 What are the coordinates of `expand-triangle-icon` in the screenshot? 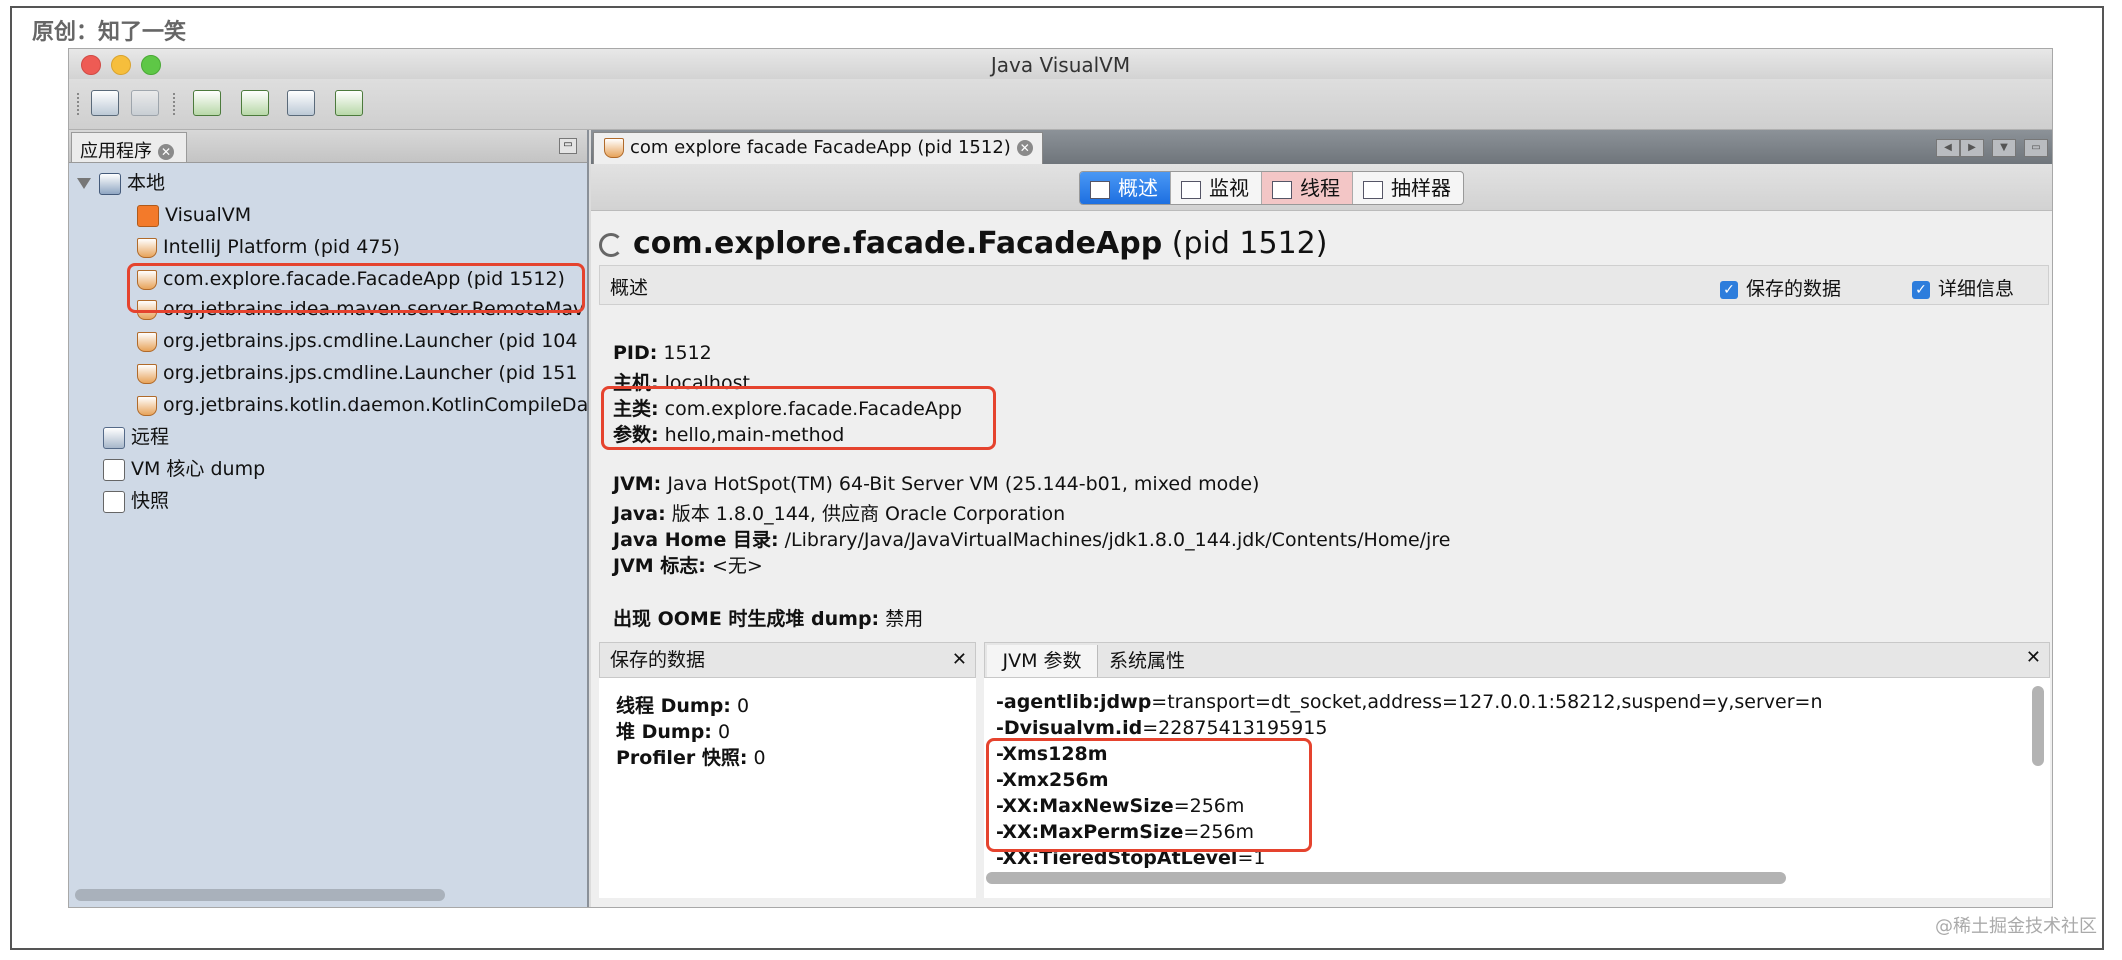 It's located at (84, 183).